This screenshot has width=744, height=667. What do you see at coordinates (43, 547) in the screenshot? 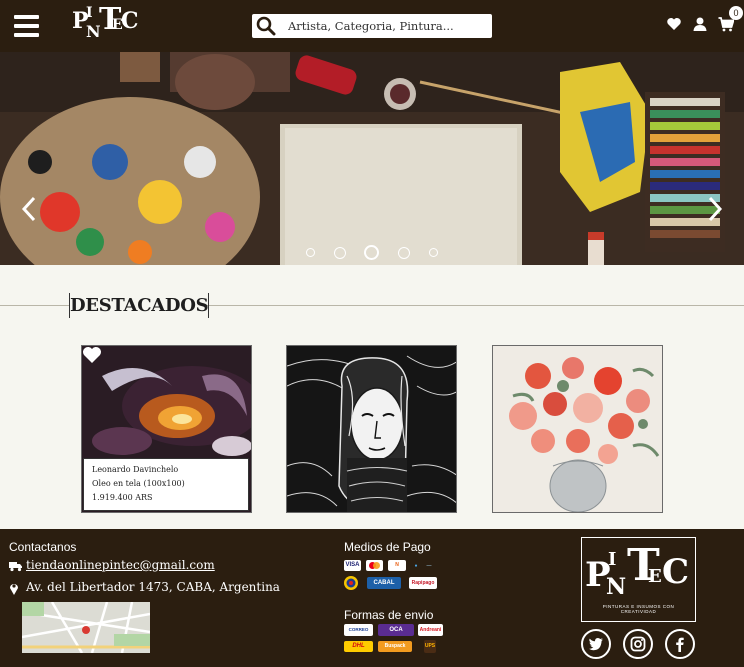
I see `contact-heading: Contactanos` at bounding box center [43, 547].